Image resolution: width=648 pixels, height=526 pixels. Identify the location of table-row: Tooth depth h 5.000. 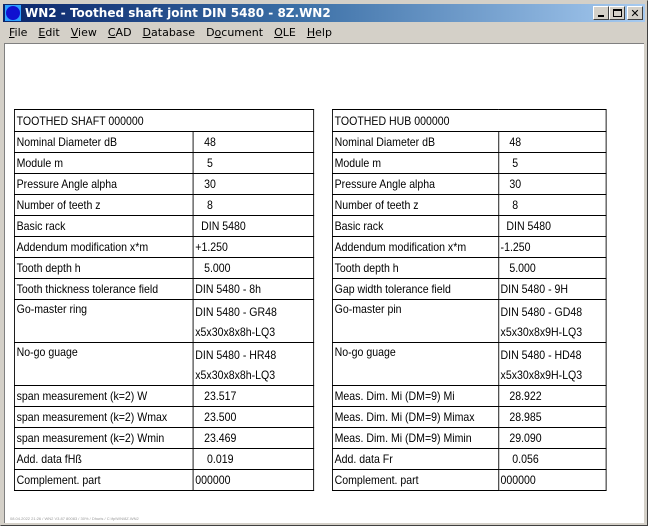
(164, 268).